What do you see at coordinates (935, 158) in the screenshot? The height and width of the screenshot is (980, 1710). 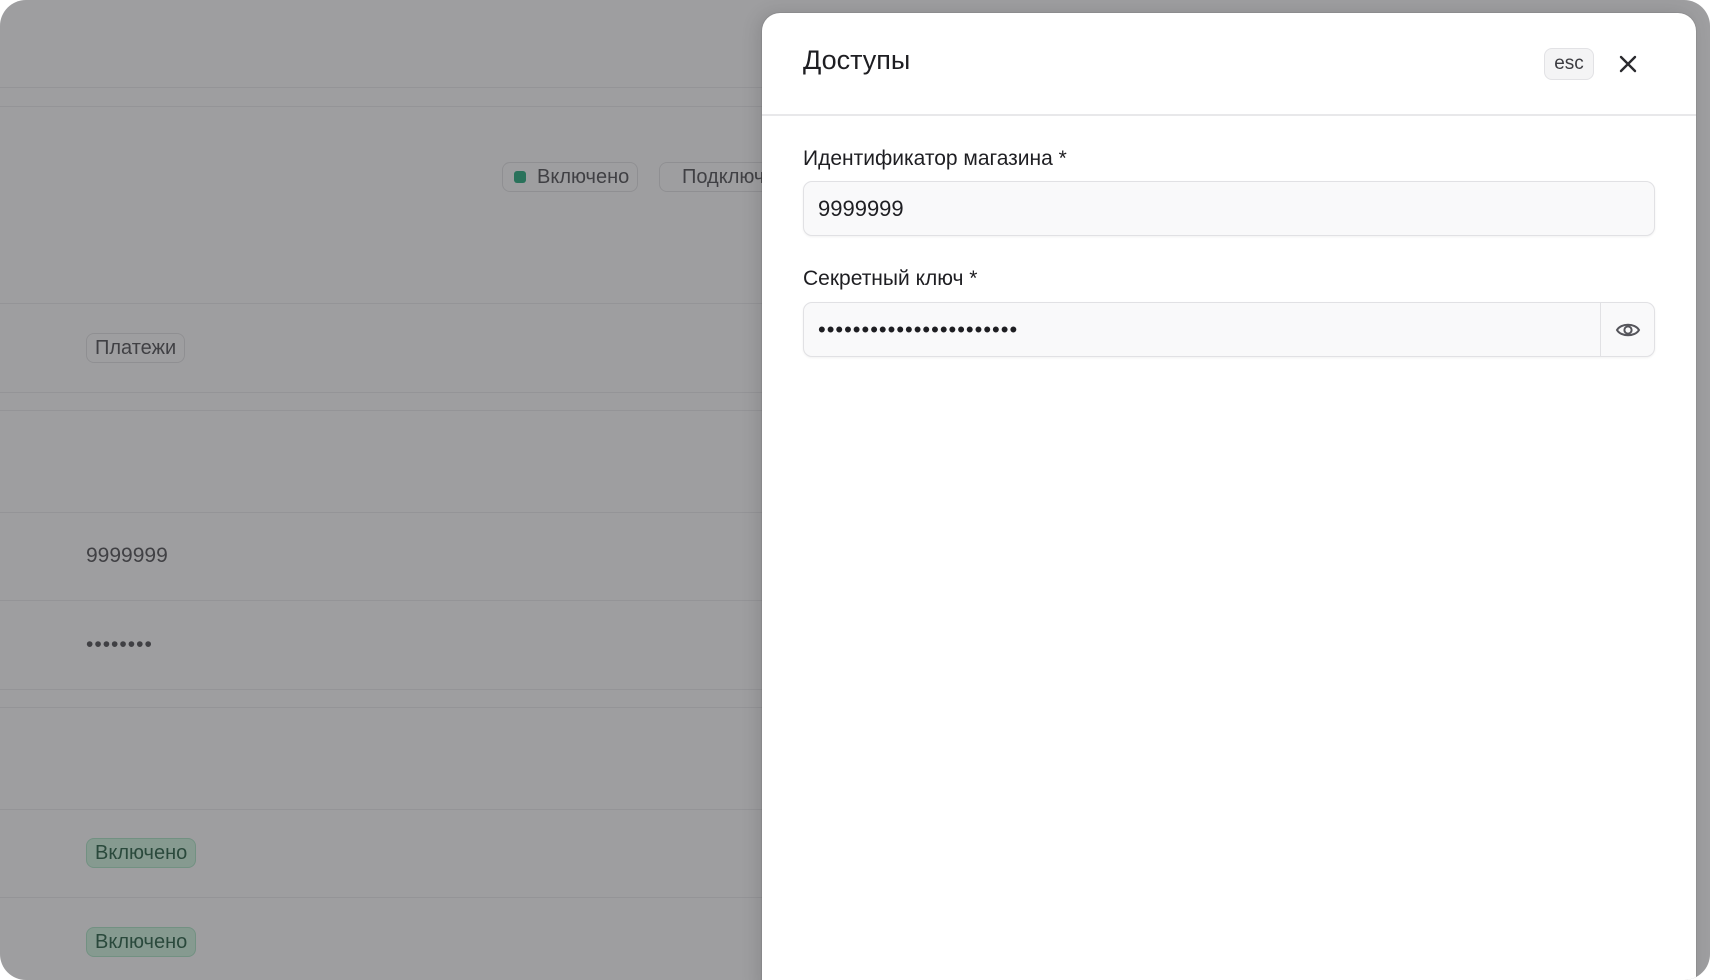 I see `shop-id-label: Идентификатор магазина *` at bounding box center [935, 158].